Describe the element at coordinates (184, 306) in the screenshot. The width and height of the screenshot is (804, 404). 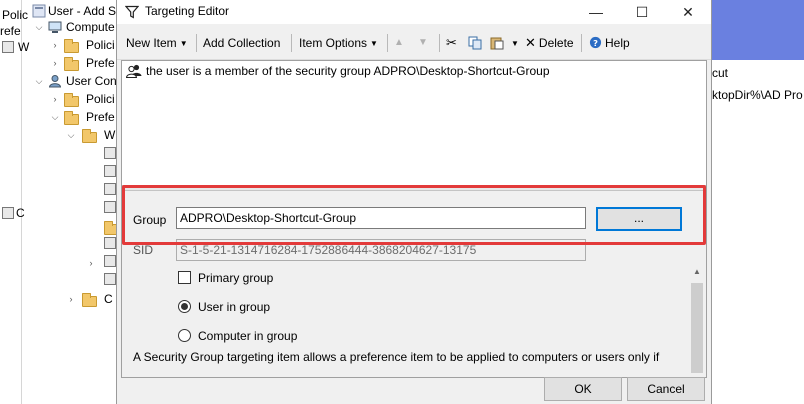
I see `user-in-group-radio` at that location.